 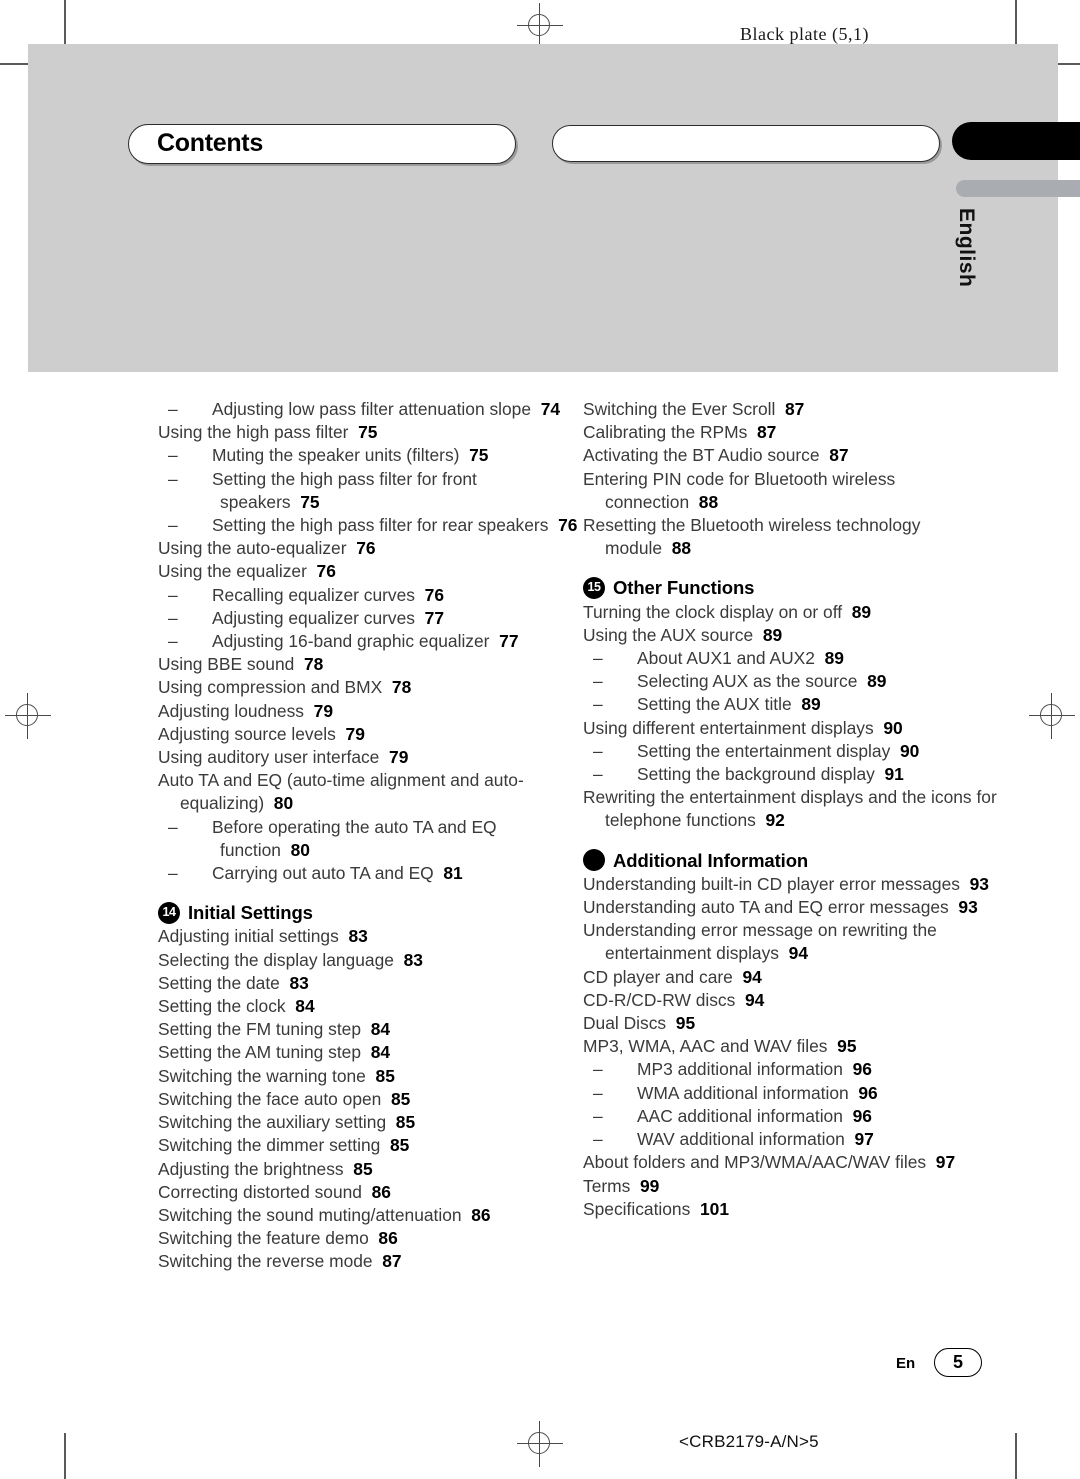 I want to click on toc-entry: CD player and care 94, so click(x=793, y=977).